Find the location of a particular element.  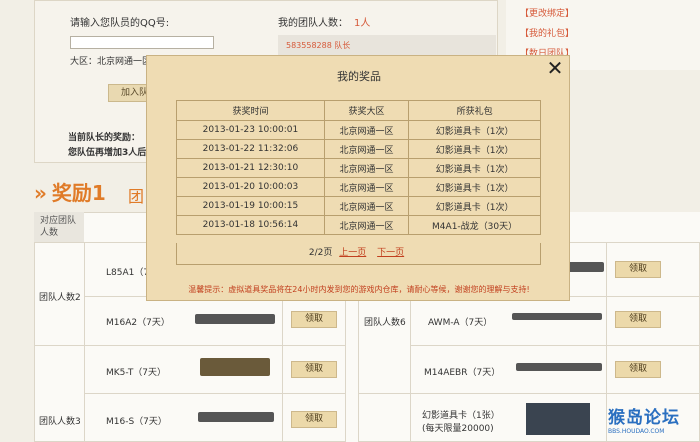

table-row: 2013-01-22 11:32:06 北京网通一区 幻影道具卡（1次） is located at coordinates (358, 149).